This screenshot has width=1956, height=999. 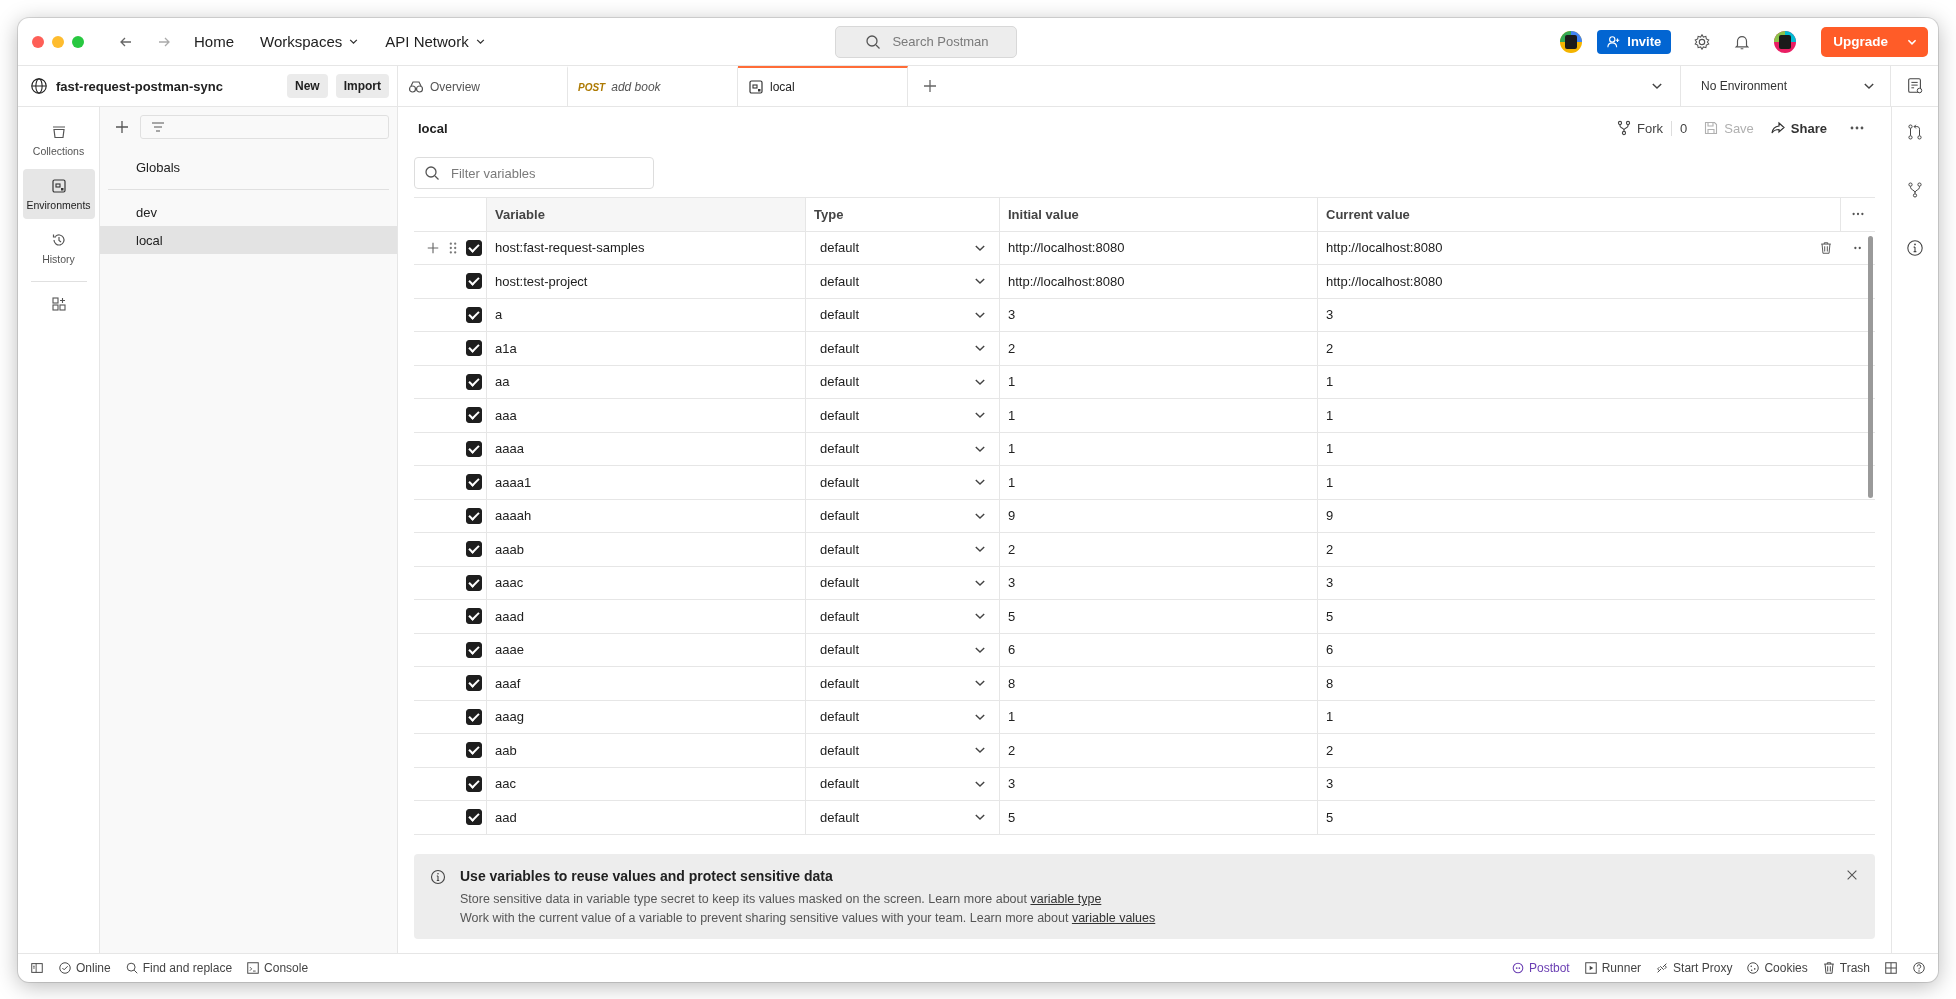 What do you see at coordinates (58, 248) in the screenshot?
I see `sidebar-nav-item: History` at bounding box center [58, 248].